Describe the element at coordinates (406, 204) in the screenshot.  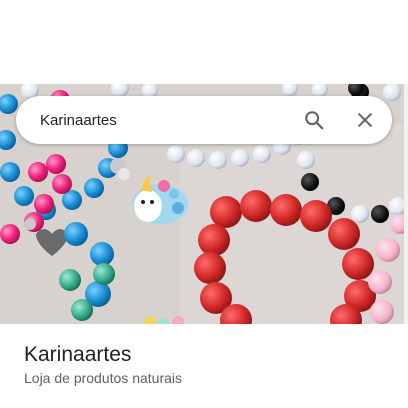
I see `scroll-edge` at that location.